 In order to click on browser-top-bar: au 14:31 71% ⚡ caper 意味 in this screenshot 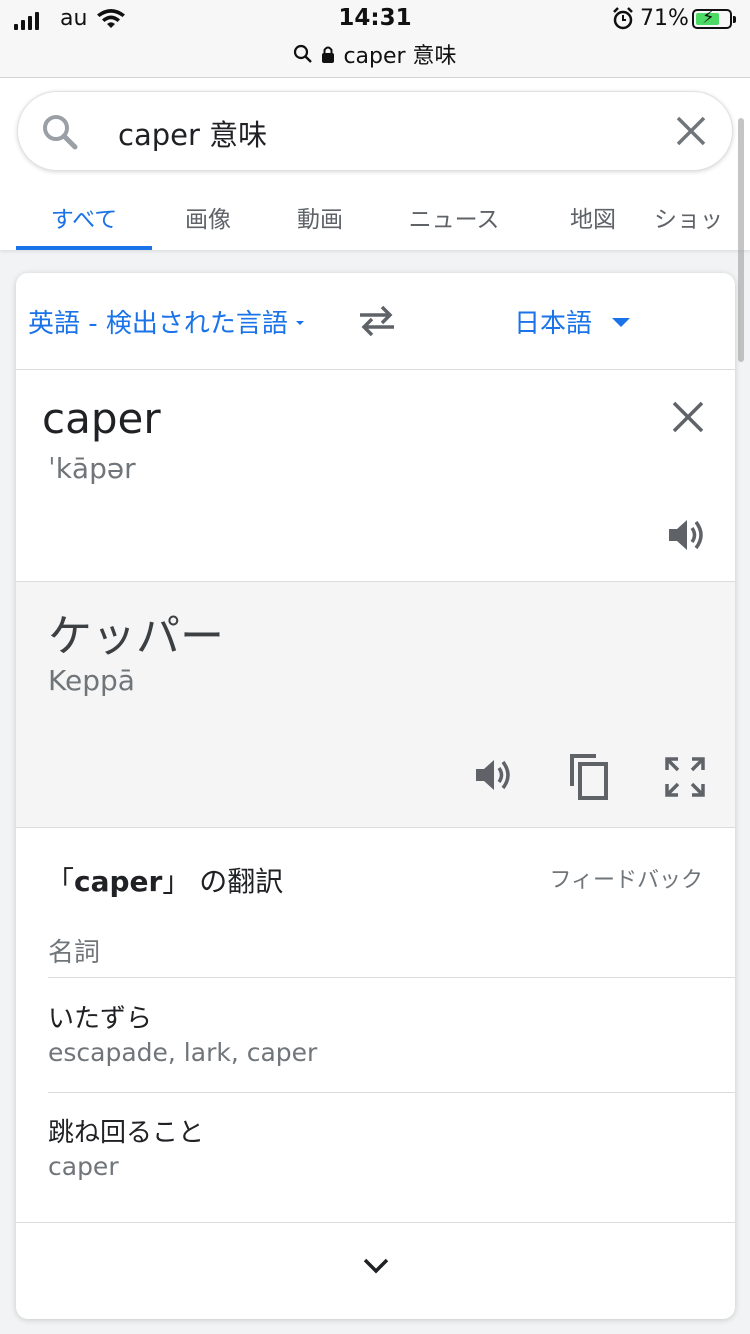, I will do `click(375, 39)`.